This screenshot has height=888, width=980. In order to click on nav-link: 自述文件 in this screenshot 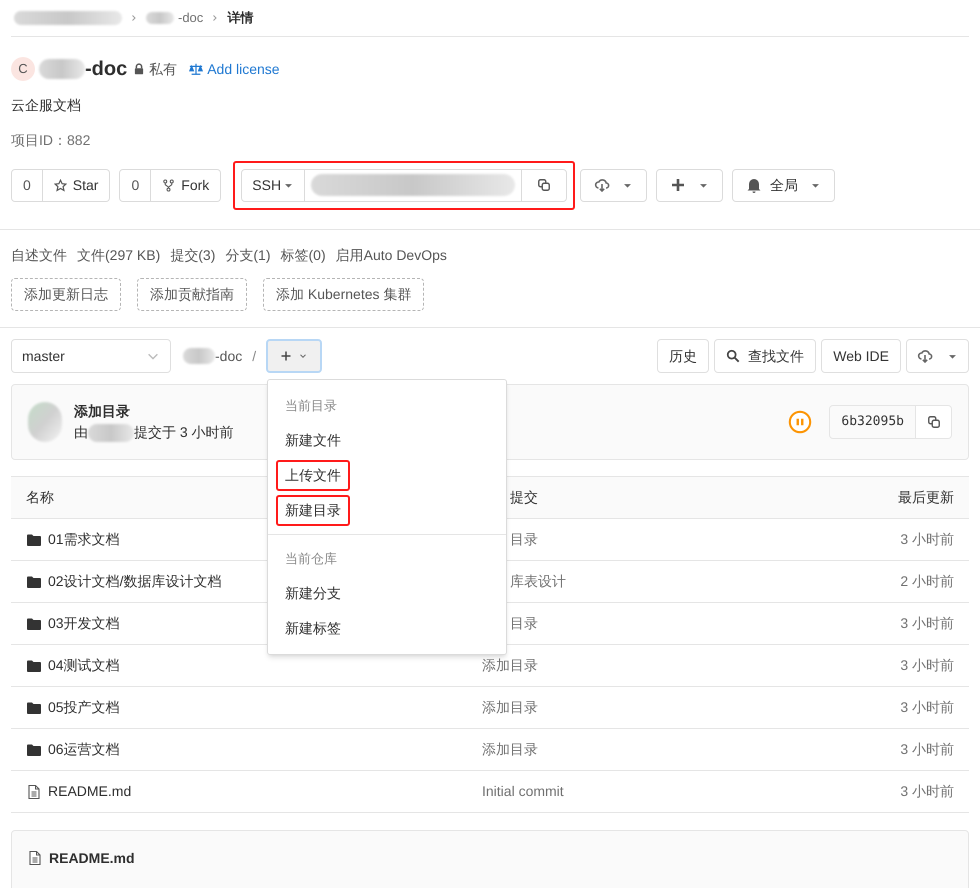, I will do `click(39, 255)`.